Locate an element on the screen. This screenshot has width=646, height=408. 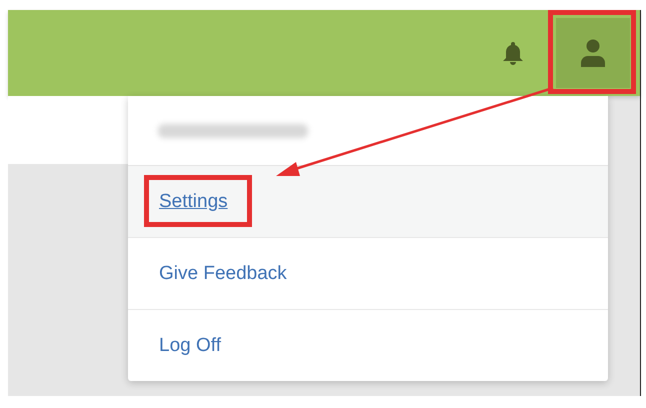
menu-link: Give Feedback is located at coordinates (223, 273).